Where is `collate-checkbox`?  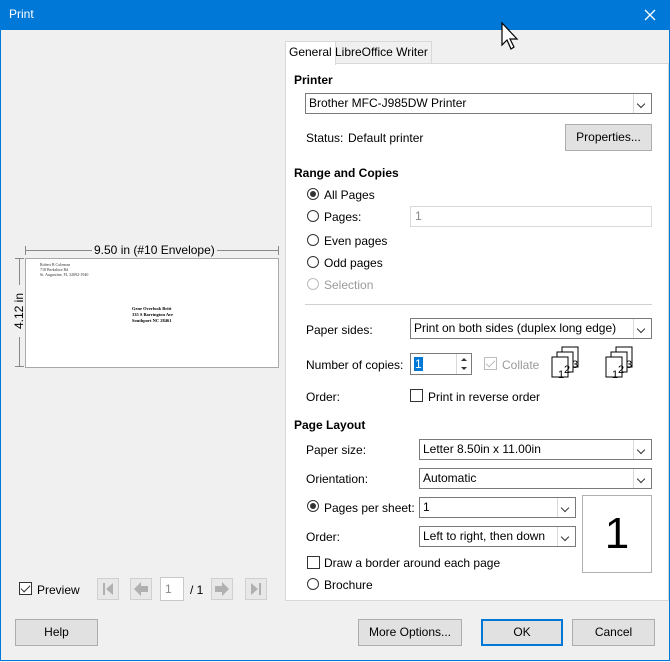 collate-checkbox is located at coordinates (490, 363).